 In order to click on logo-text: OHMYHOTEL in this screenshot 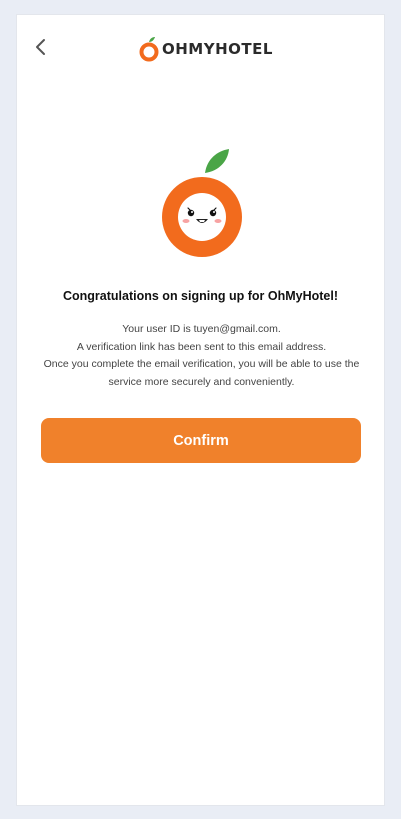, I will do `click(217, 49)`.